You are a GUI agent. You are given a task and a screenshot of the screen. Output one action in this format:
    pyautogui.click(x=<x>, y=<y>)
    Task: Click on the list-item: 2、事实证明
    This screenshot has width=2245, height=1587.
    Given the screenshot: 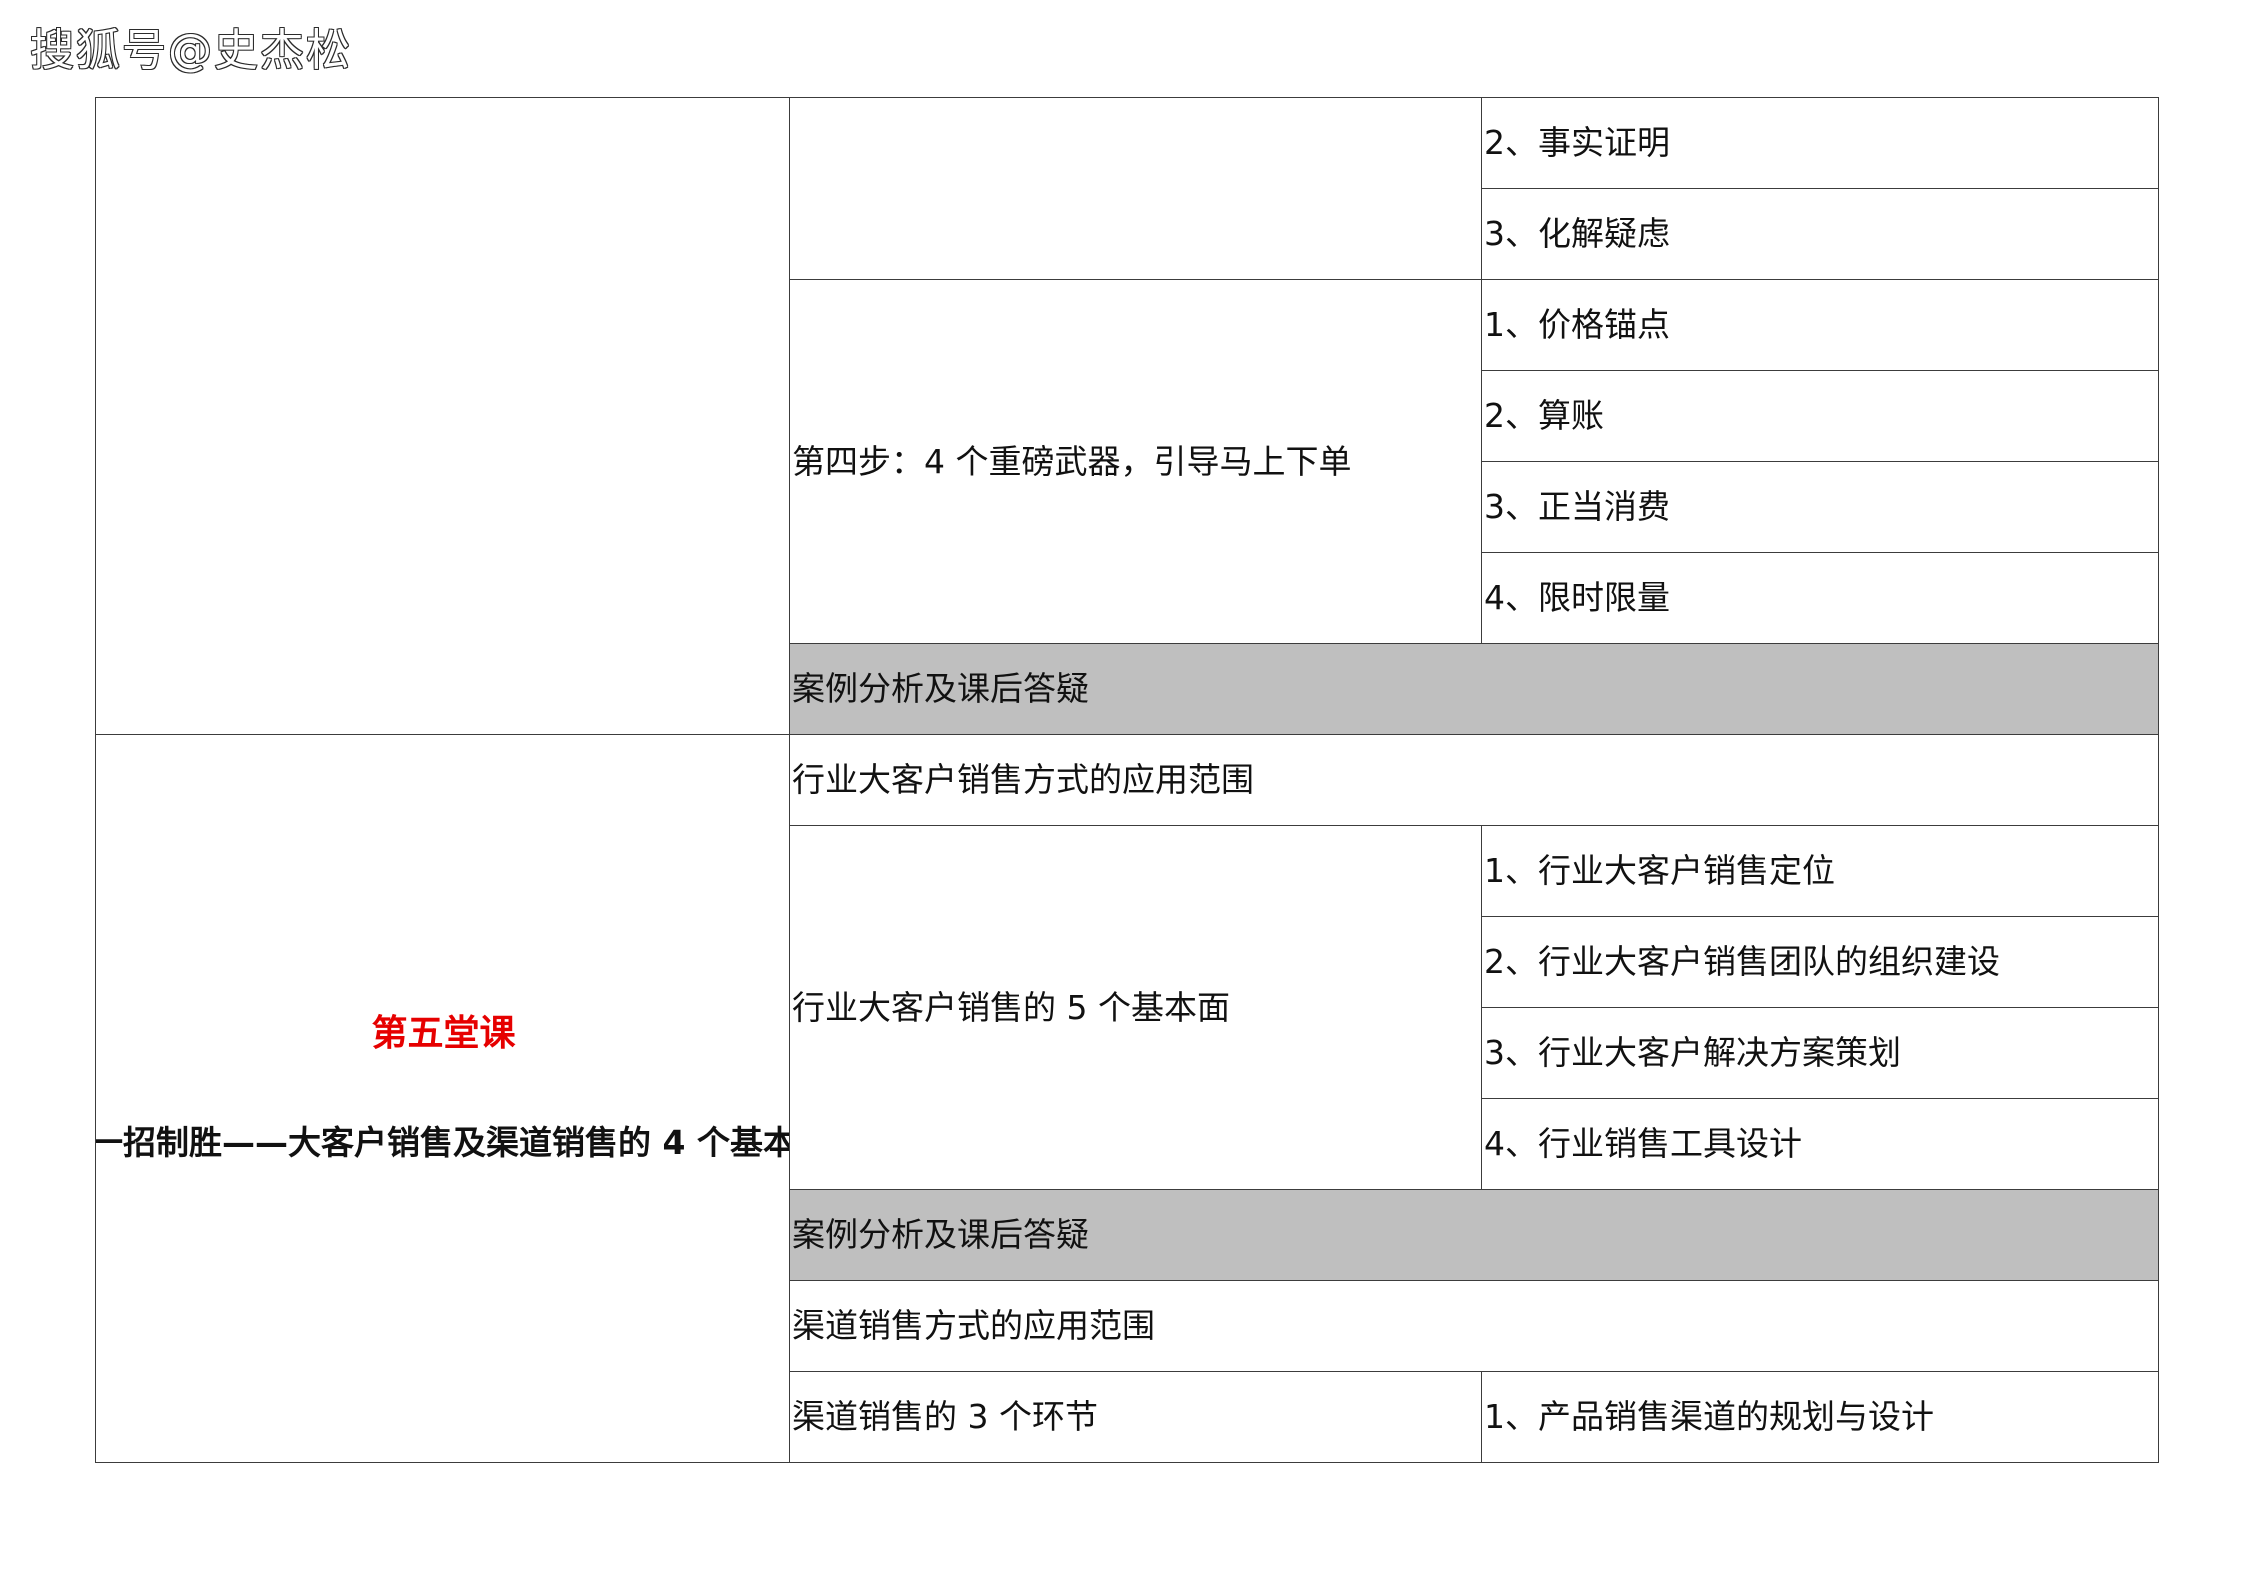 What is the action you would take?
    pyautogui.click(x=1820, y=143)
    